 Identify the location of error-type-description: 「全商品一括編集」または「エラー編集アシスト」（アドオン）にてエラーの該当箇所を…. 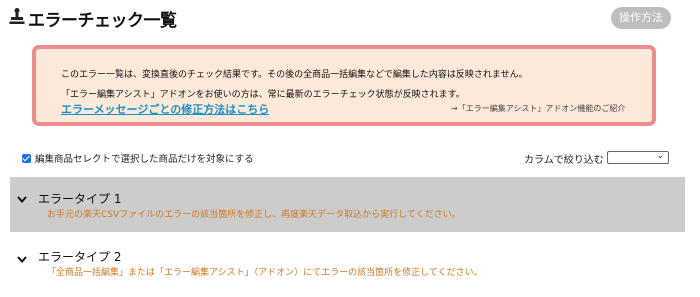
(265, 273).